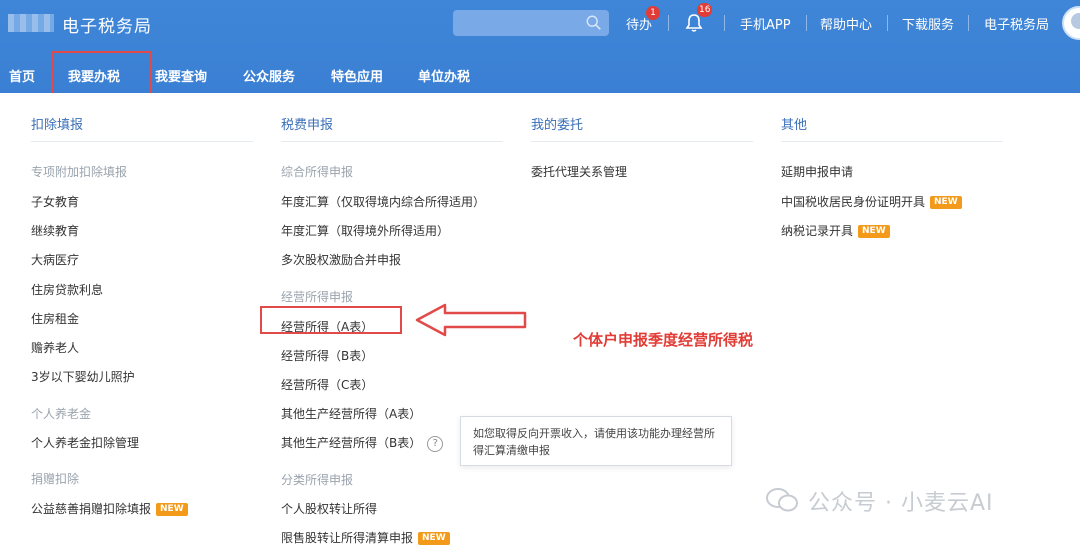 Image resolution: width=1080 pixels, height=546 pixels. Describe the element at coordinates (329, 508) in the screenshot. I see `menu-item-equity-transfer: 个人股权转让所得` at that location.